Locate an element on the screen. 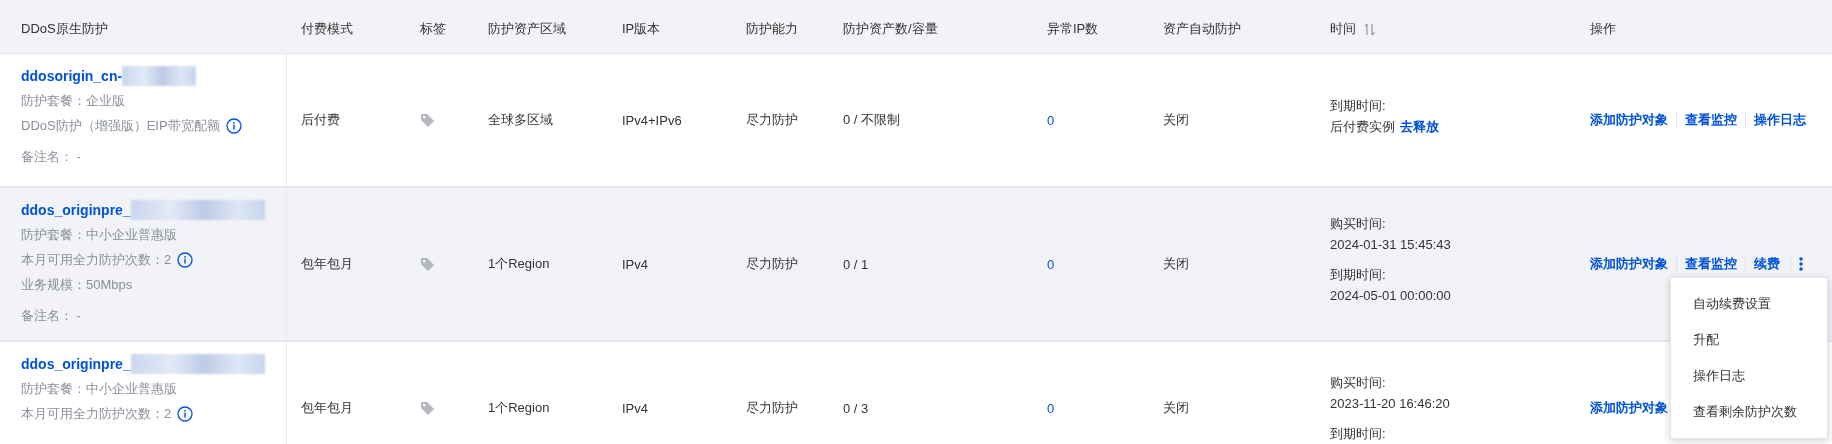 Image resolution: width=1832 pixels, height=444 pixels. column-header: DDoS原生防护 is located at coordinates (64, 29).